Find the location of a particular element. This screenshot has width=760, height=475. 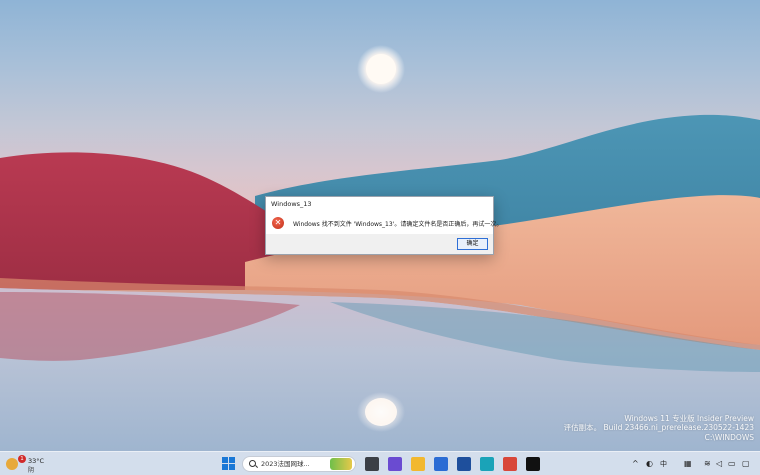

volume-icon: ◁ is located at coordinates (719, 464).